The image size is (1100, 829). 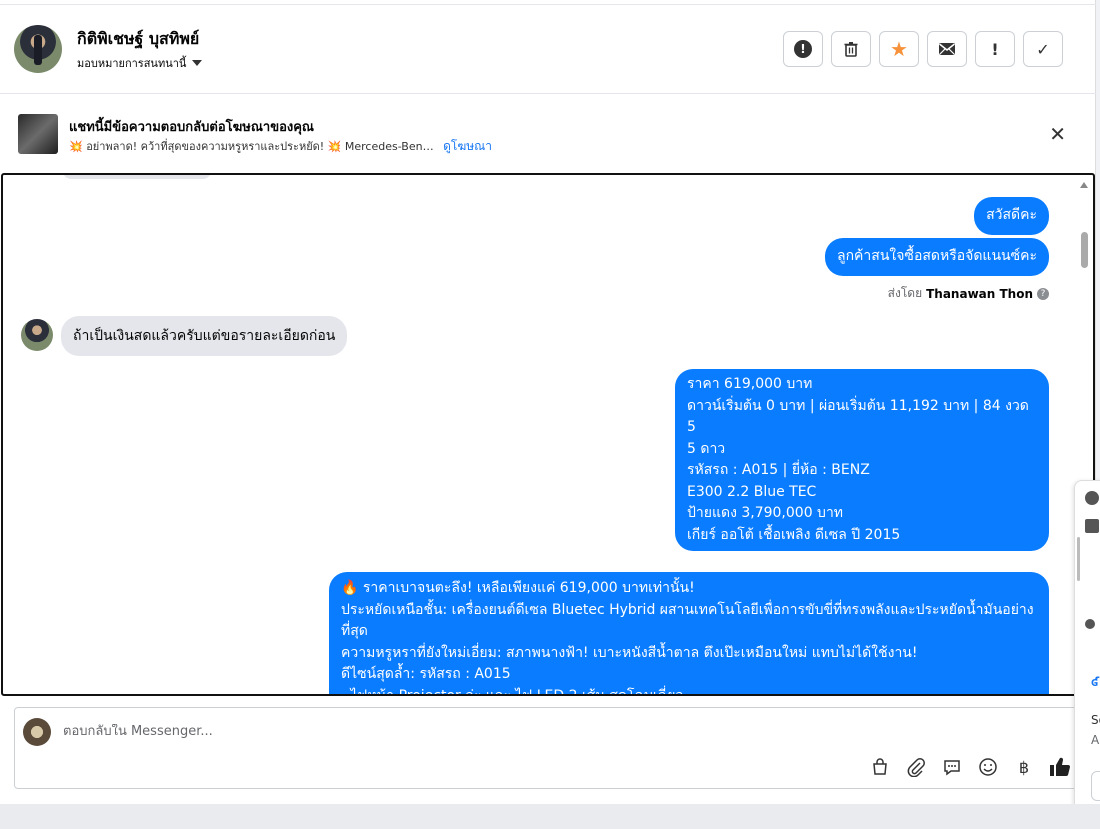 I want to click on sent-by-label: ส่งโดย Thanawan Thon ?, so click(x=968, y=293).